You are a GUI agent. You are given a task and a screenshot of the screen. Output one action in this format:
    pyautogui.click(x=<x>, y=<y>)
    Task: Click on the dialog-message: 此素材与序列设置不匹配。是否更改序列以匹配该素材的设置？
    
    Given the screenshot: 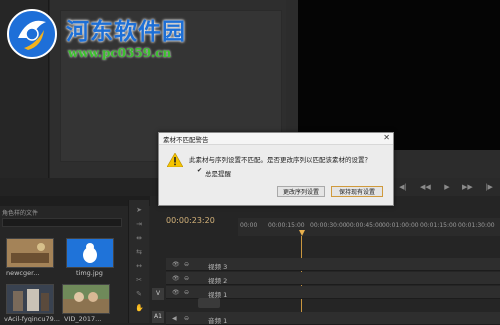 What is the action you would take?
    pyautogui.click(x=280, y=160)
    